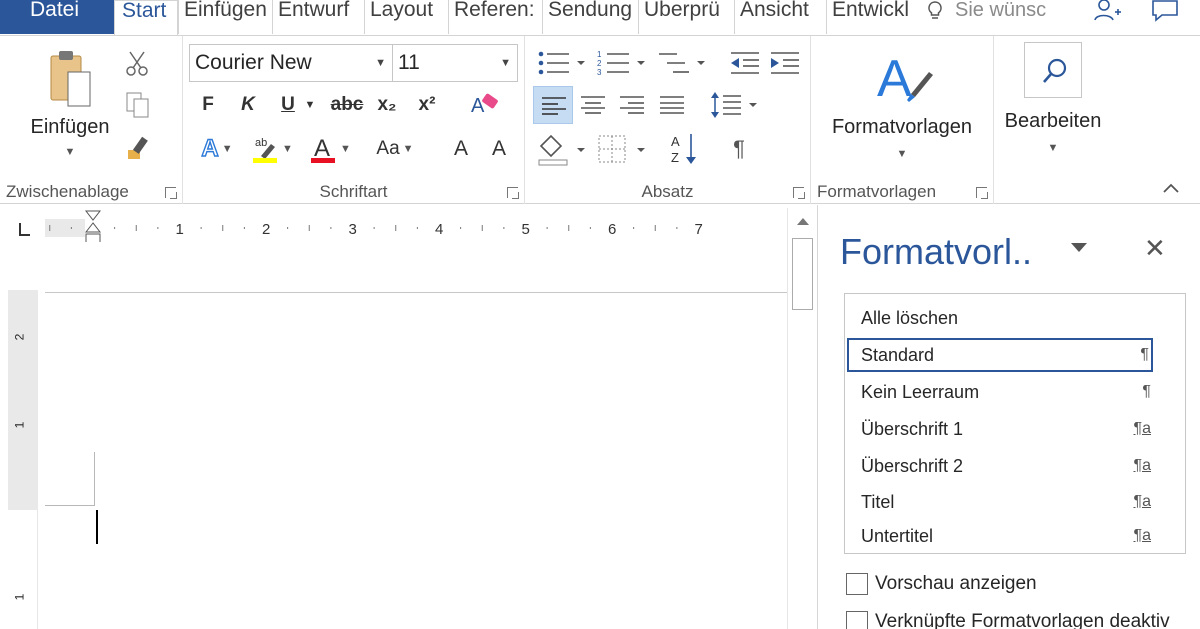 The width and height of the screenshot is (1200, 629). I want to click on cut-icon, so click(137, 64).